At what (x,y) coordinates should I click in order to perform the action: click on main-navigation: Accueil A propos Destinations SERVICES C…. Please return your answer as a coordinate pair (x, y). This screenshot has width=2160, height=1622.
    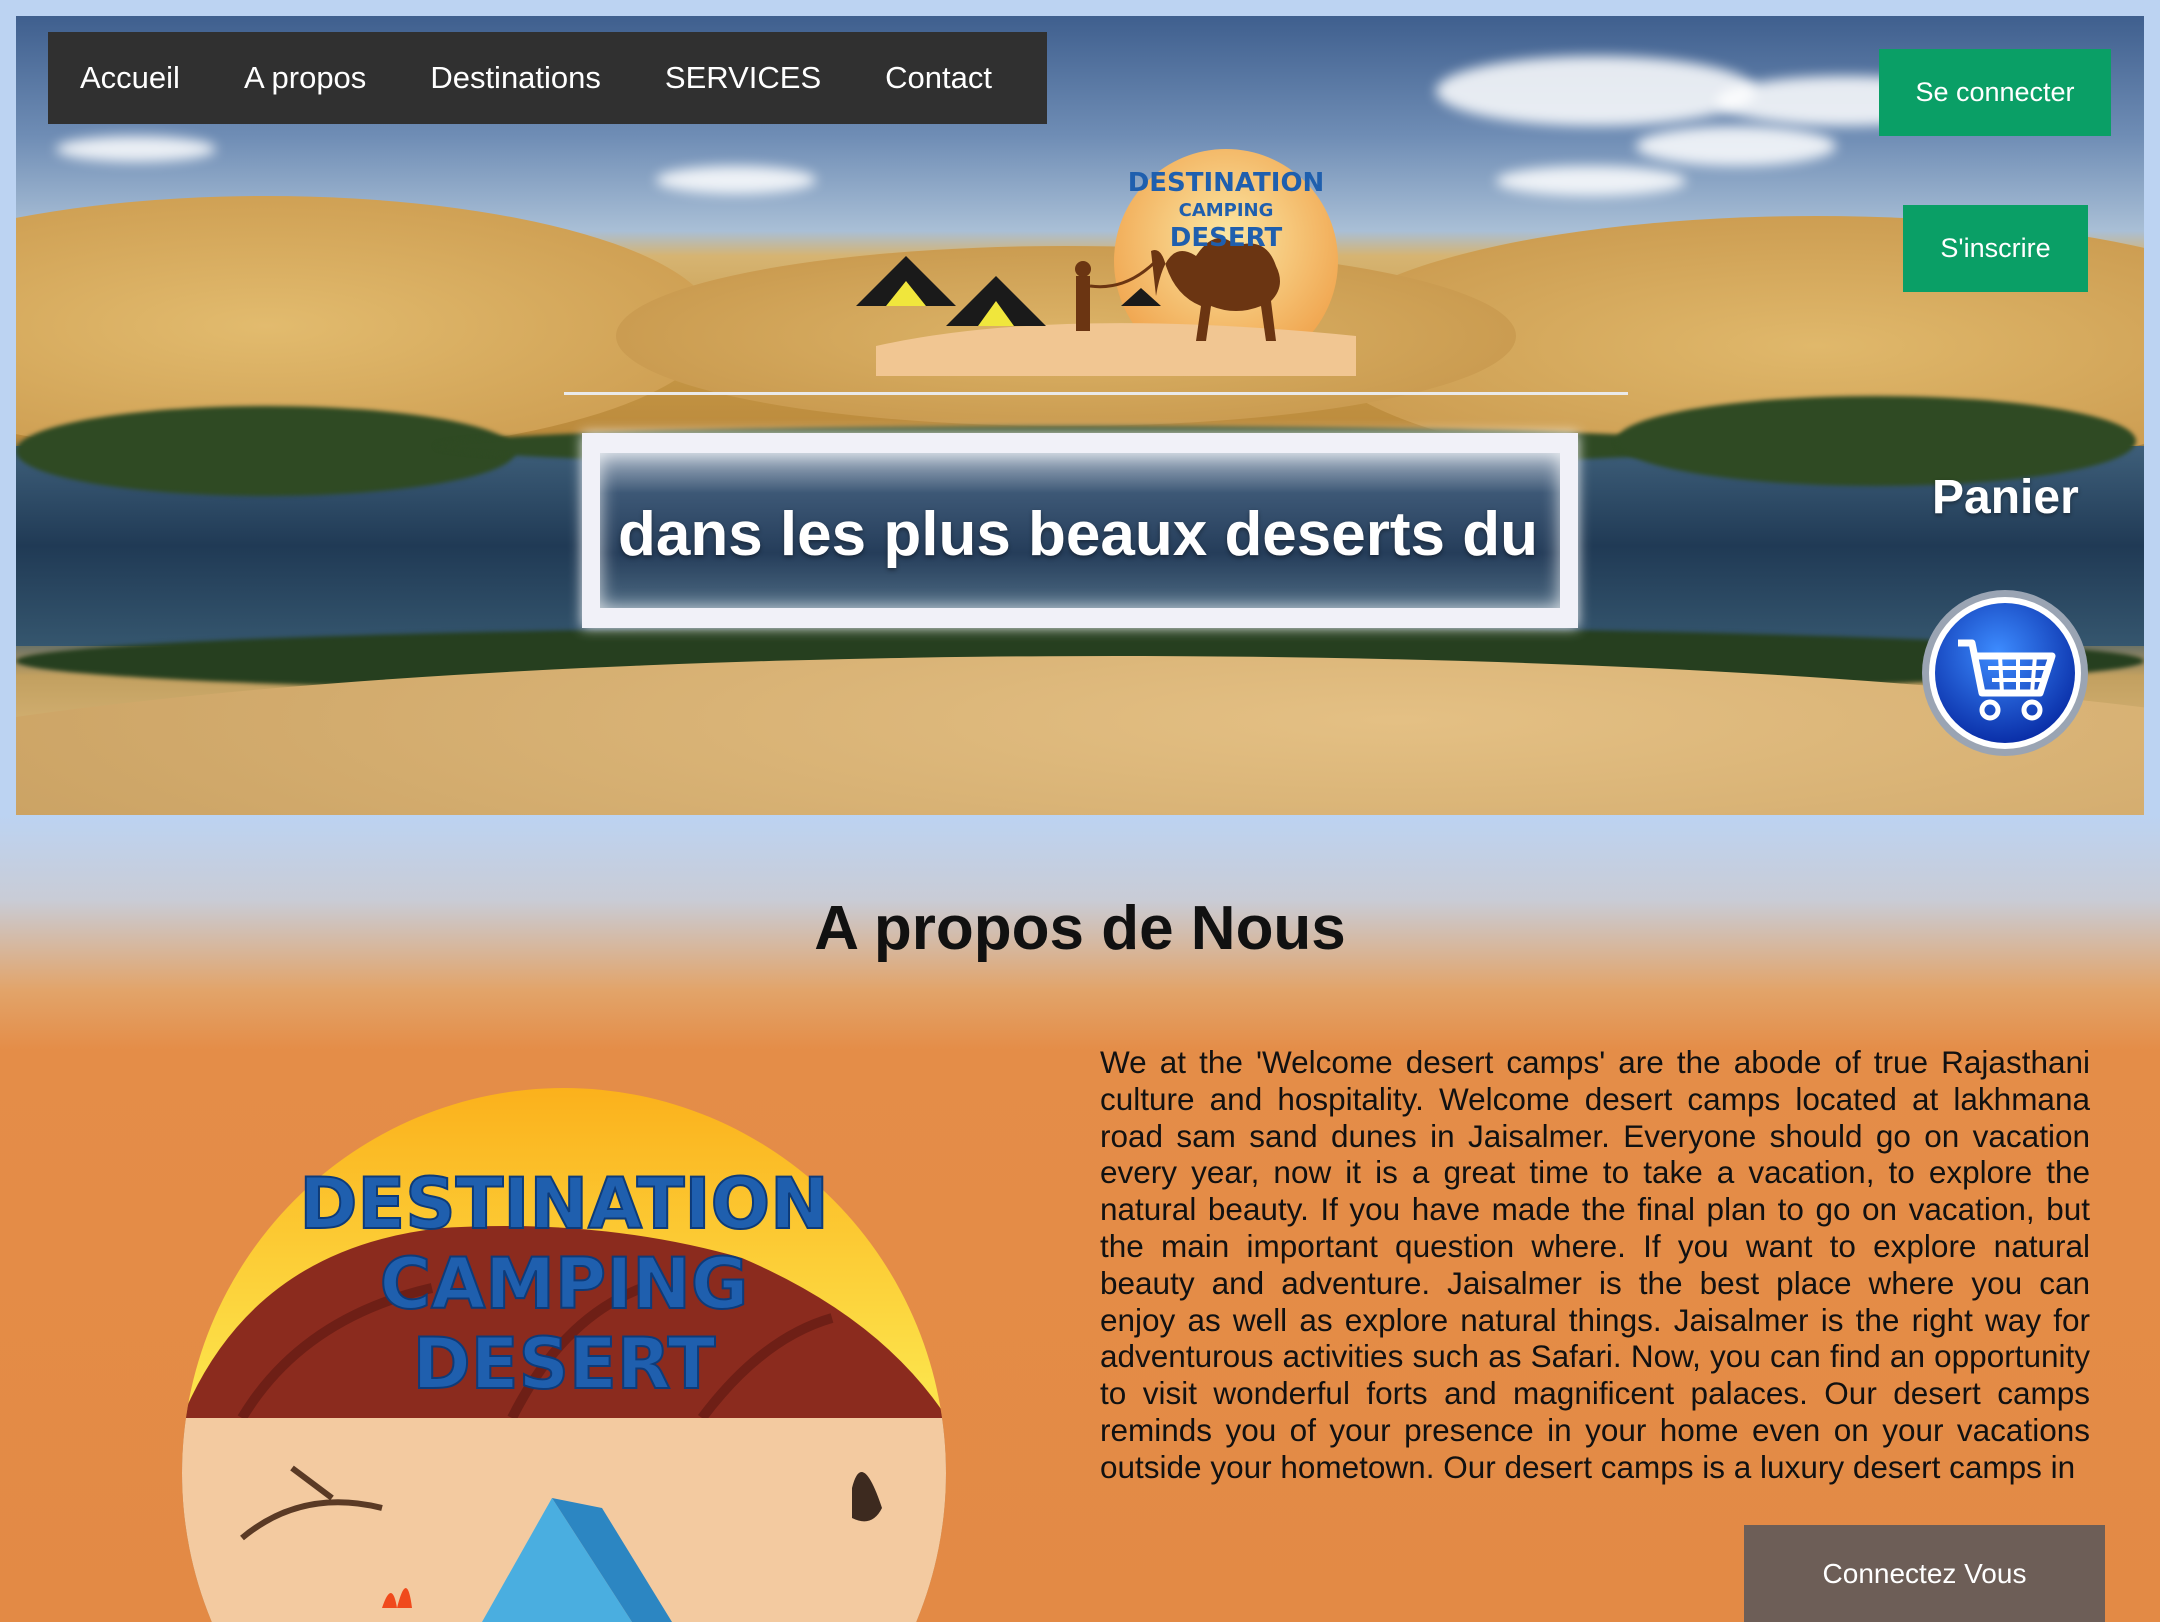
    Looking at the image, I should click on (547, 78).